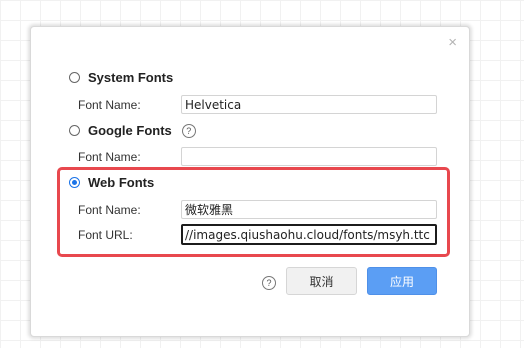  I want to click on google-fonts-label: Google Fonts, so click(130, 130).